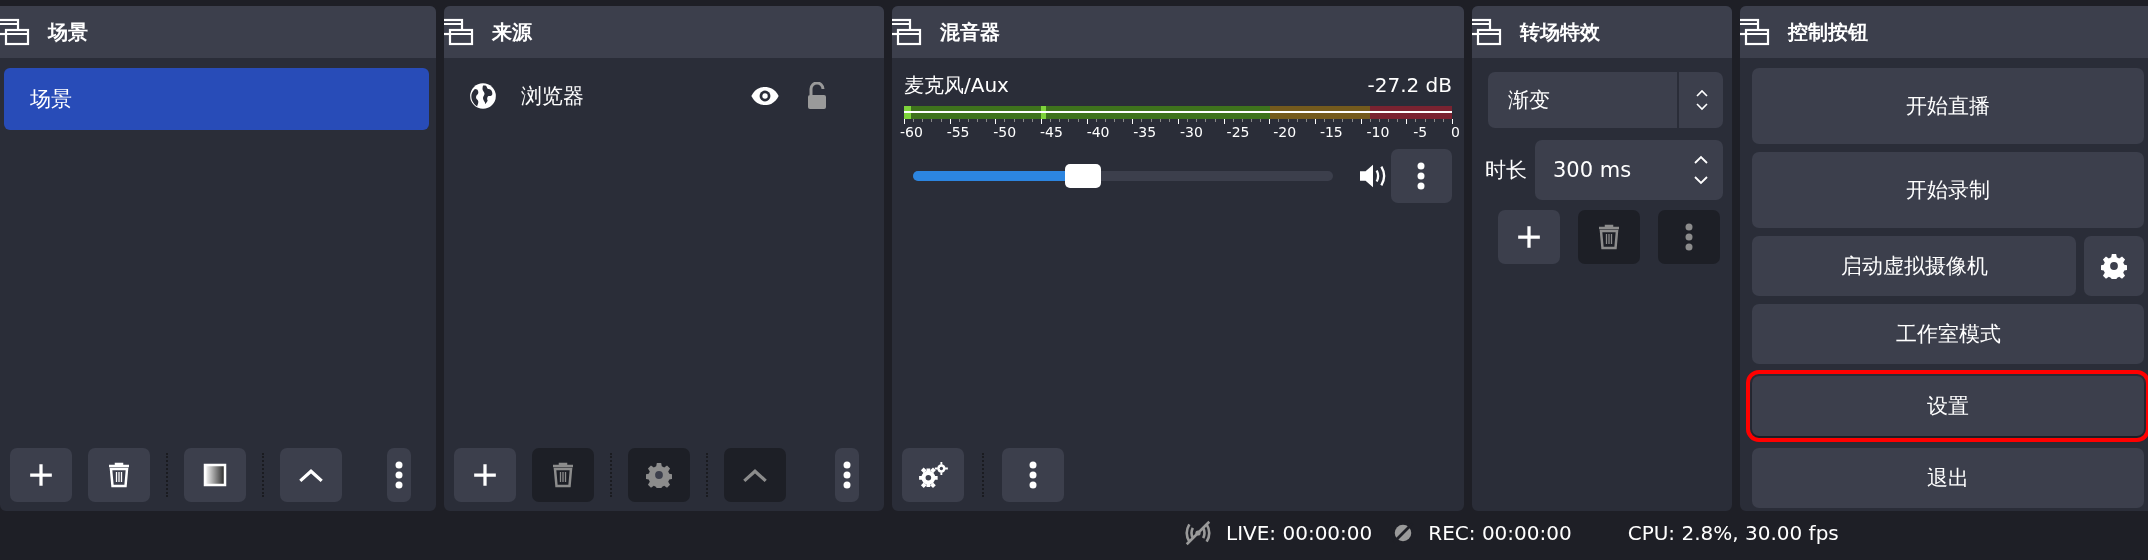 The height and width of the screenshot is (560, 2148). I want to click on scale-label: -15, so click(1331, 132).